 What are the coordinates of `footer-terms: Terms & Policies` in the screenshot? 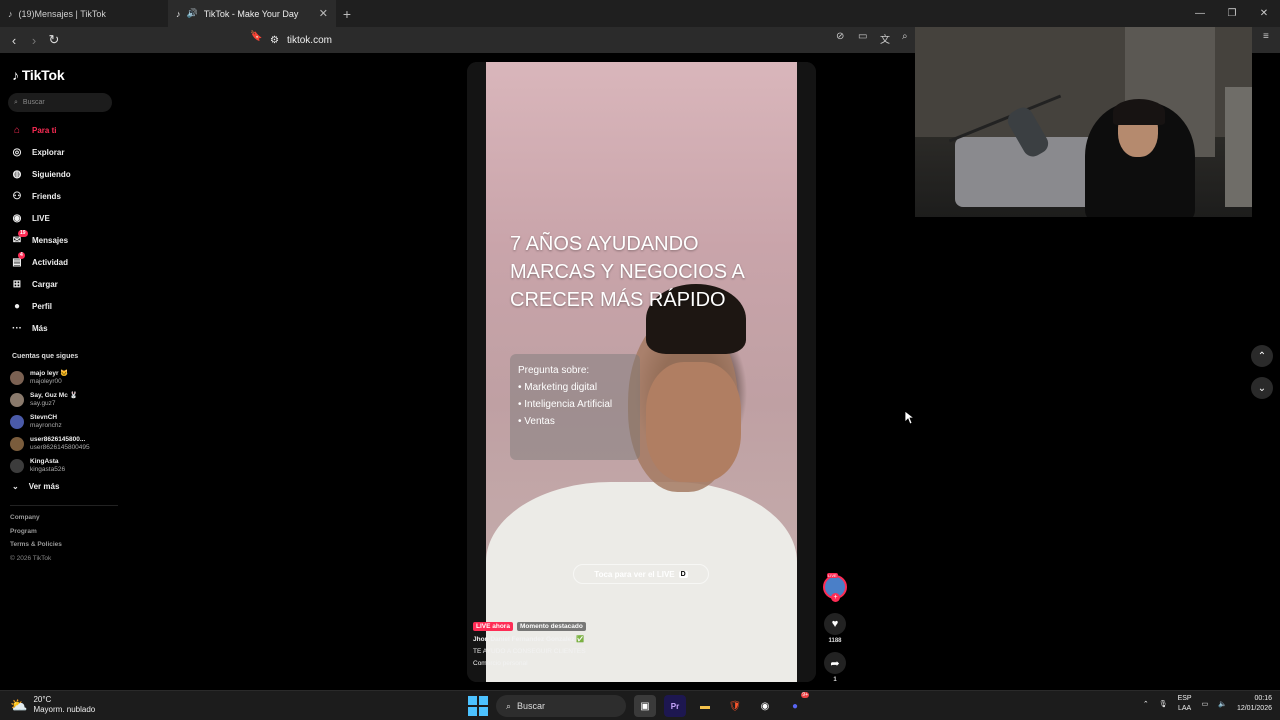 It's located at (36, 548).